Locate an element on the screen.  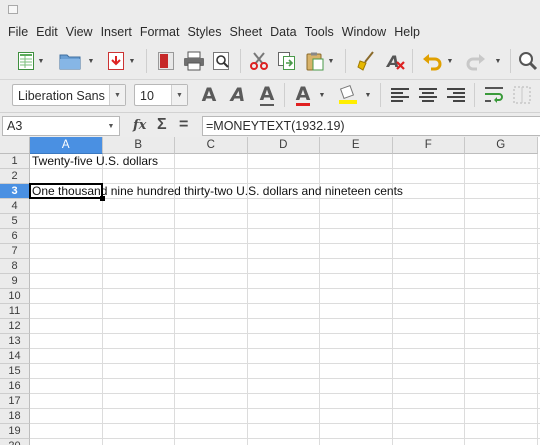
autofill-handle is located at coordinates (102, 198).